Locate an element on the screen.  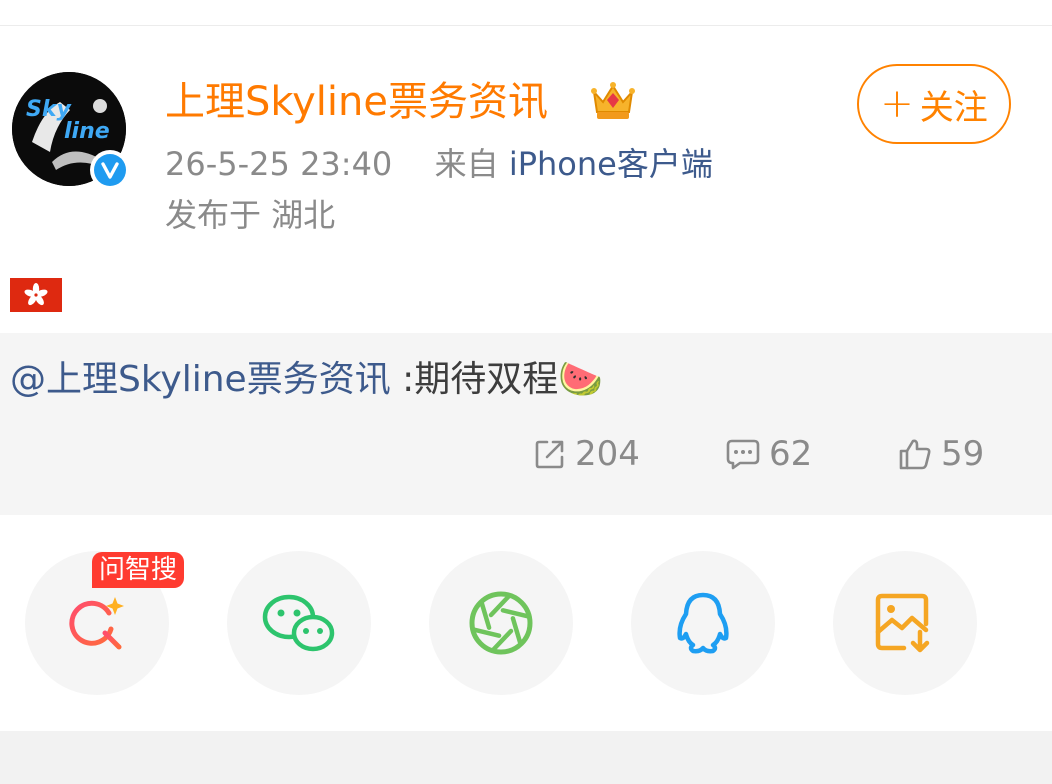
comment-count: 62 is located at coordinates (791, 454).